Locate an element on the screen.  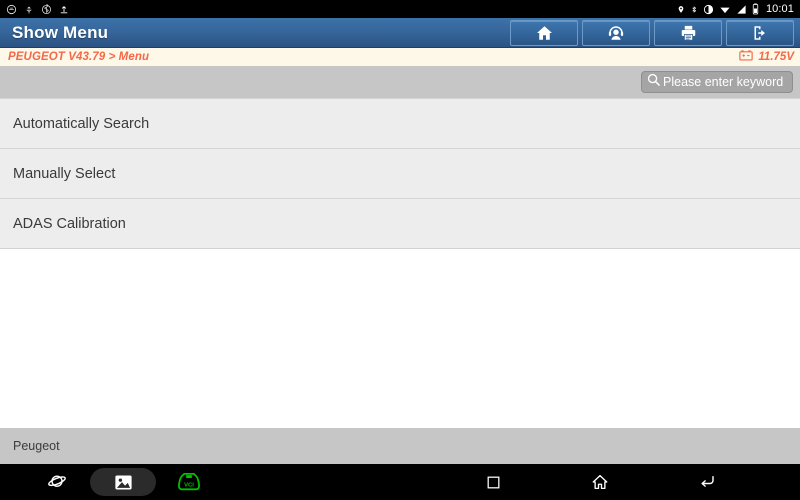
list-item: Manually Select is located at coordinates (400, 173).